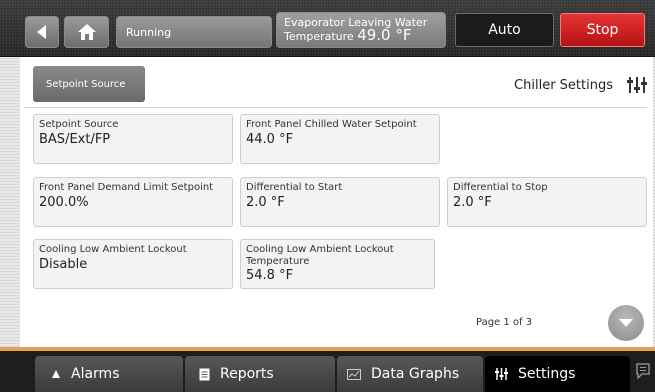  I want to click on tile-low-ambient-lockout: Cooling Low Ambient Lockout Disable, so click(133, 264).